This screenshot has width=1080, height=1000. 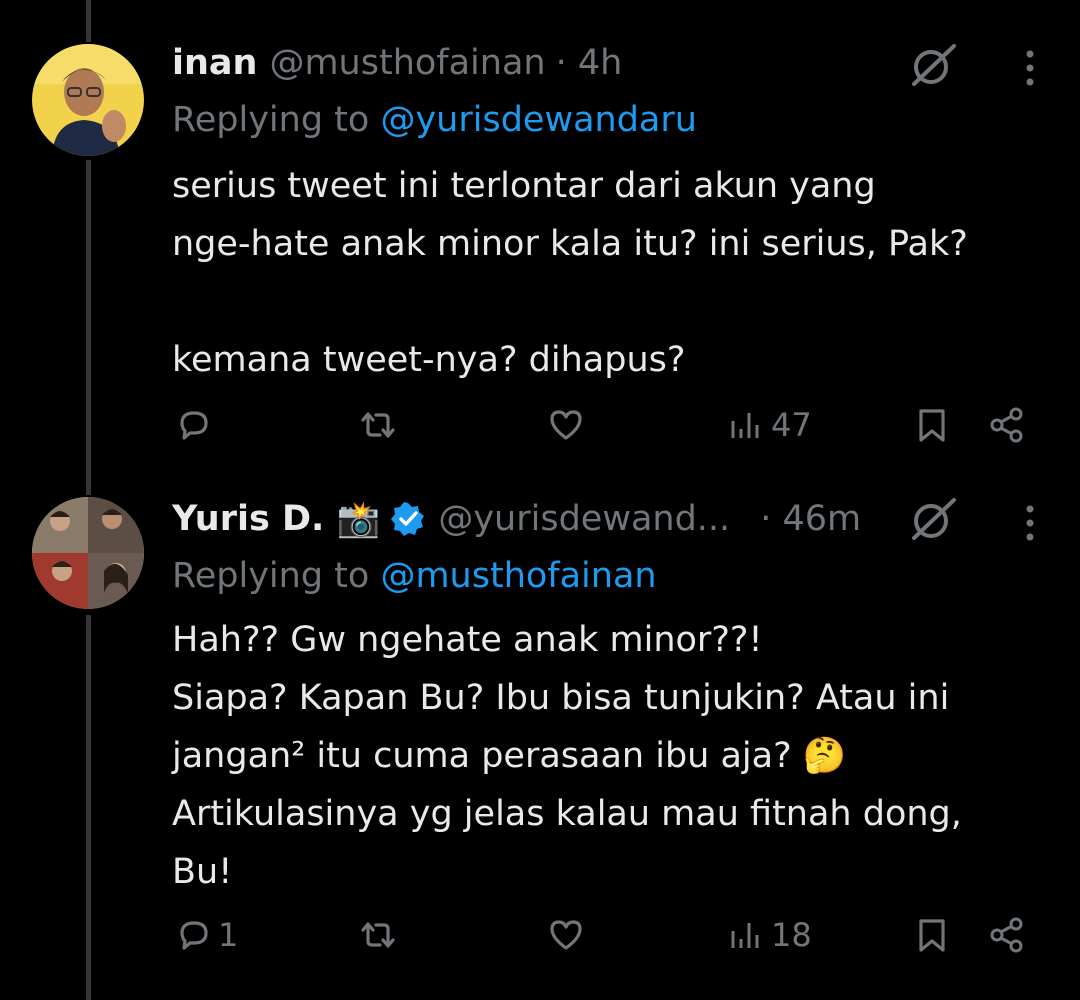 I want to click on mention-link: @yurisdewandaru, so click(x=538, y=120).